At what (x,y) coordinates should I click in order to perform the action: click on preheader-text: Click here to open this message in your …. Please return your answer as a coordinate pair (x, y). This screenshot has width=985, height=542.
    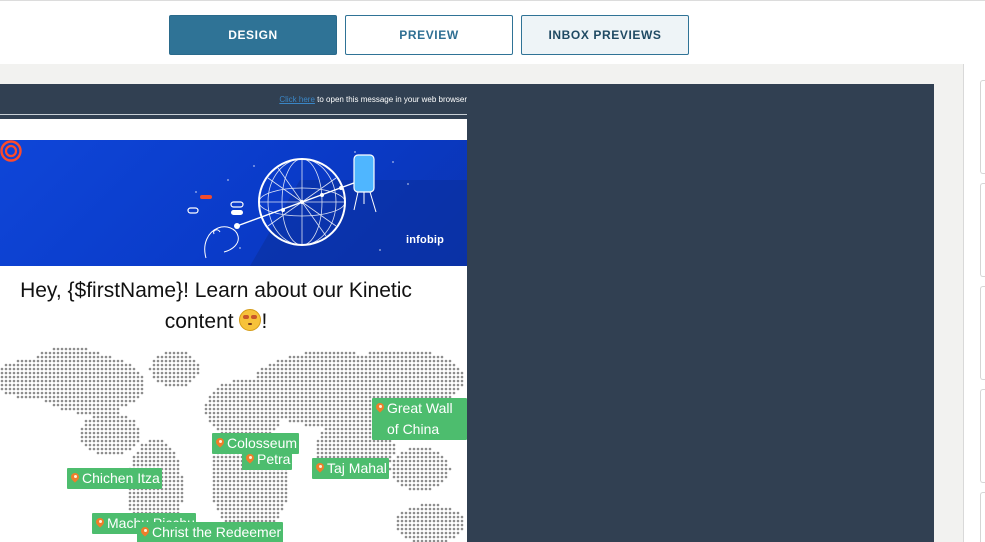
    Looking at the image, I should click on (373, 99).